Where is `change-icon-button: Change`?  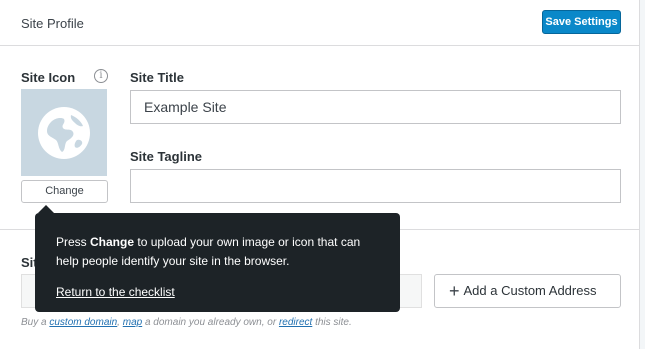 change-icon-button: Change is located at coordinates (64, 191).